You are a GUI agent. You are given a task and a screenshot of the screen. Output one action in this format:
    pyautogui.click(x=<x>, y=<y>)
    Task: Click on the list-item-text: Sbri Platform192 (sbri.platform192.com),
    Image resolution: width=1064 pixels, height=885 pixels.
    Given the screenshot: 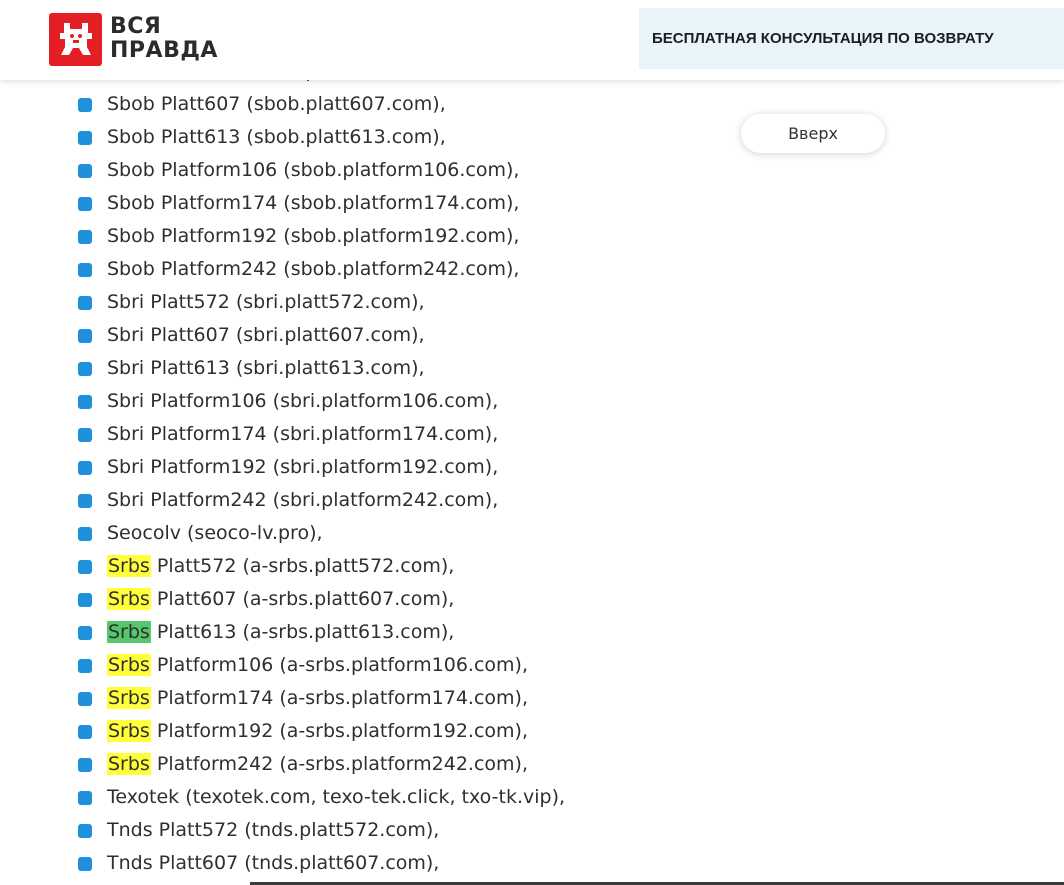 What is the action you would take?
    pyautogui.click(x=303, y=467)
    